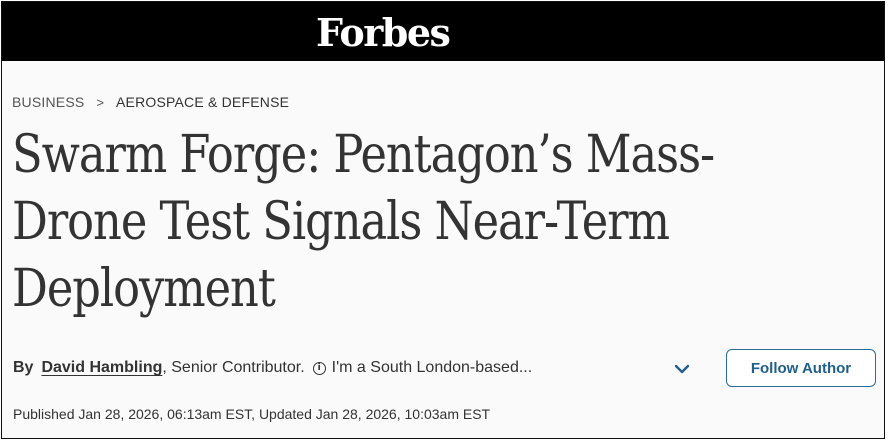 The width and height of the screenshot is (888, 442). Describe the element at coordinates (383, 32) in the screenshot. I see `forbes-logo: Forbes` at that location.